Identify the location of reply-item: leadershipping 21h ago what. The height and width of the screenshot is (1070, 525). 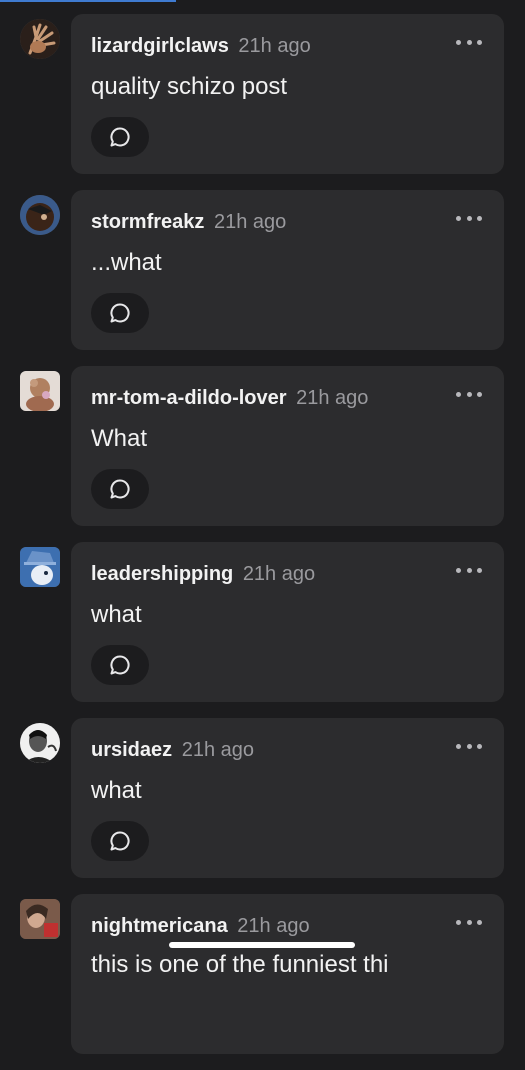
(262, 622).